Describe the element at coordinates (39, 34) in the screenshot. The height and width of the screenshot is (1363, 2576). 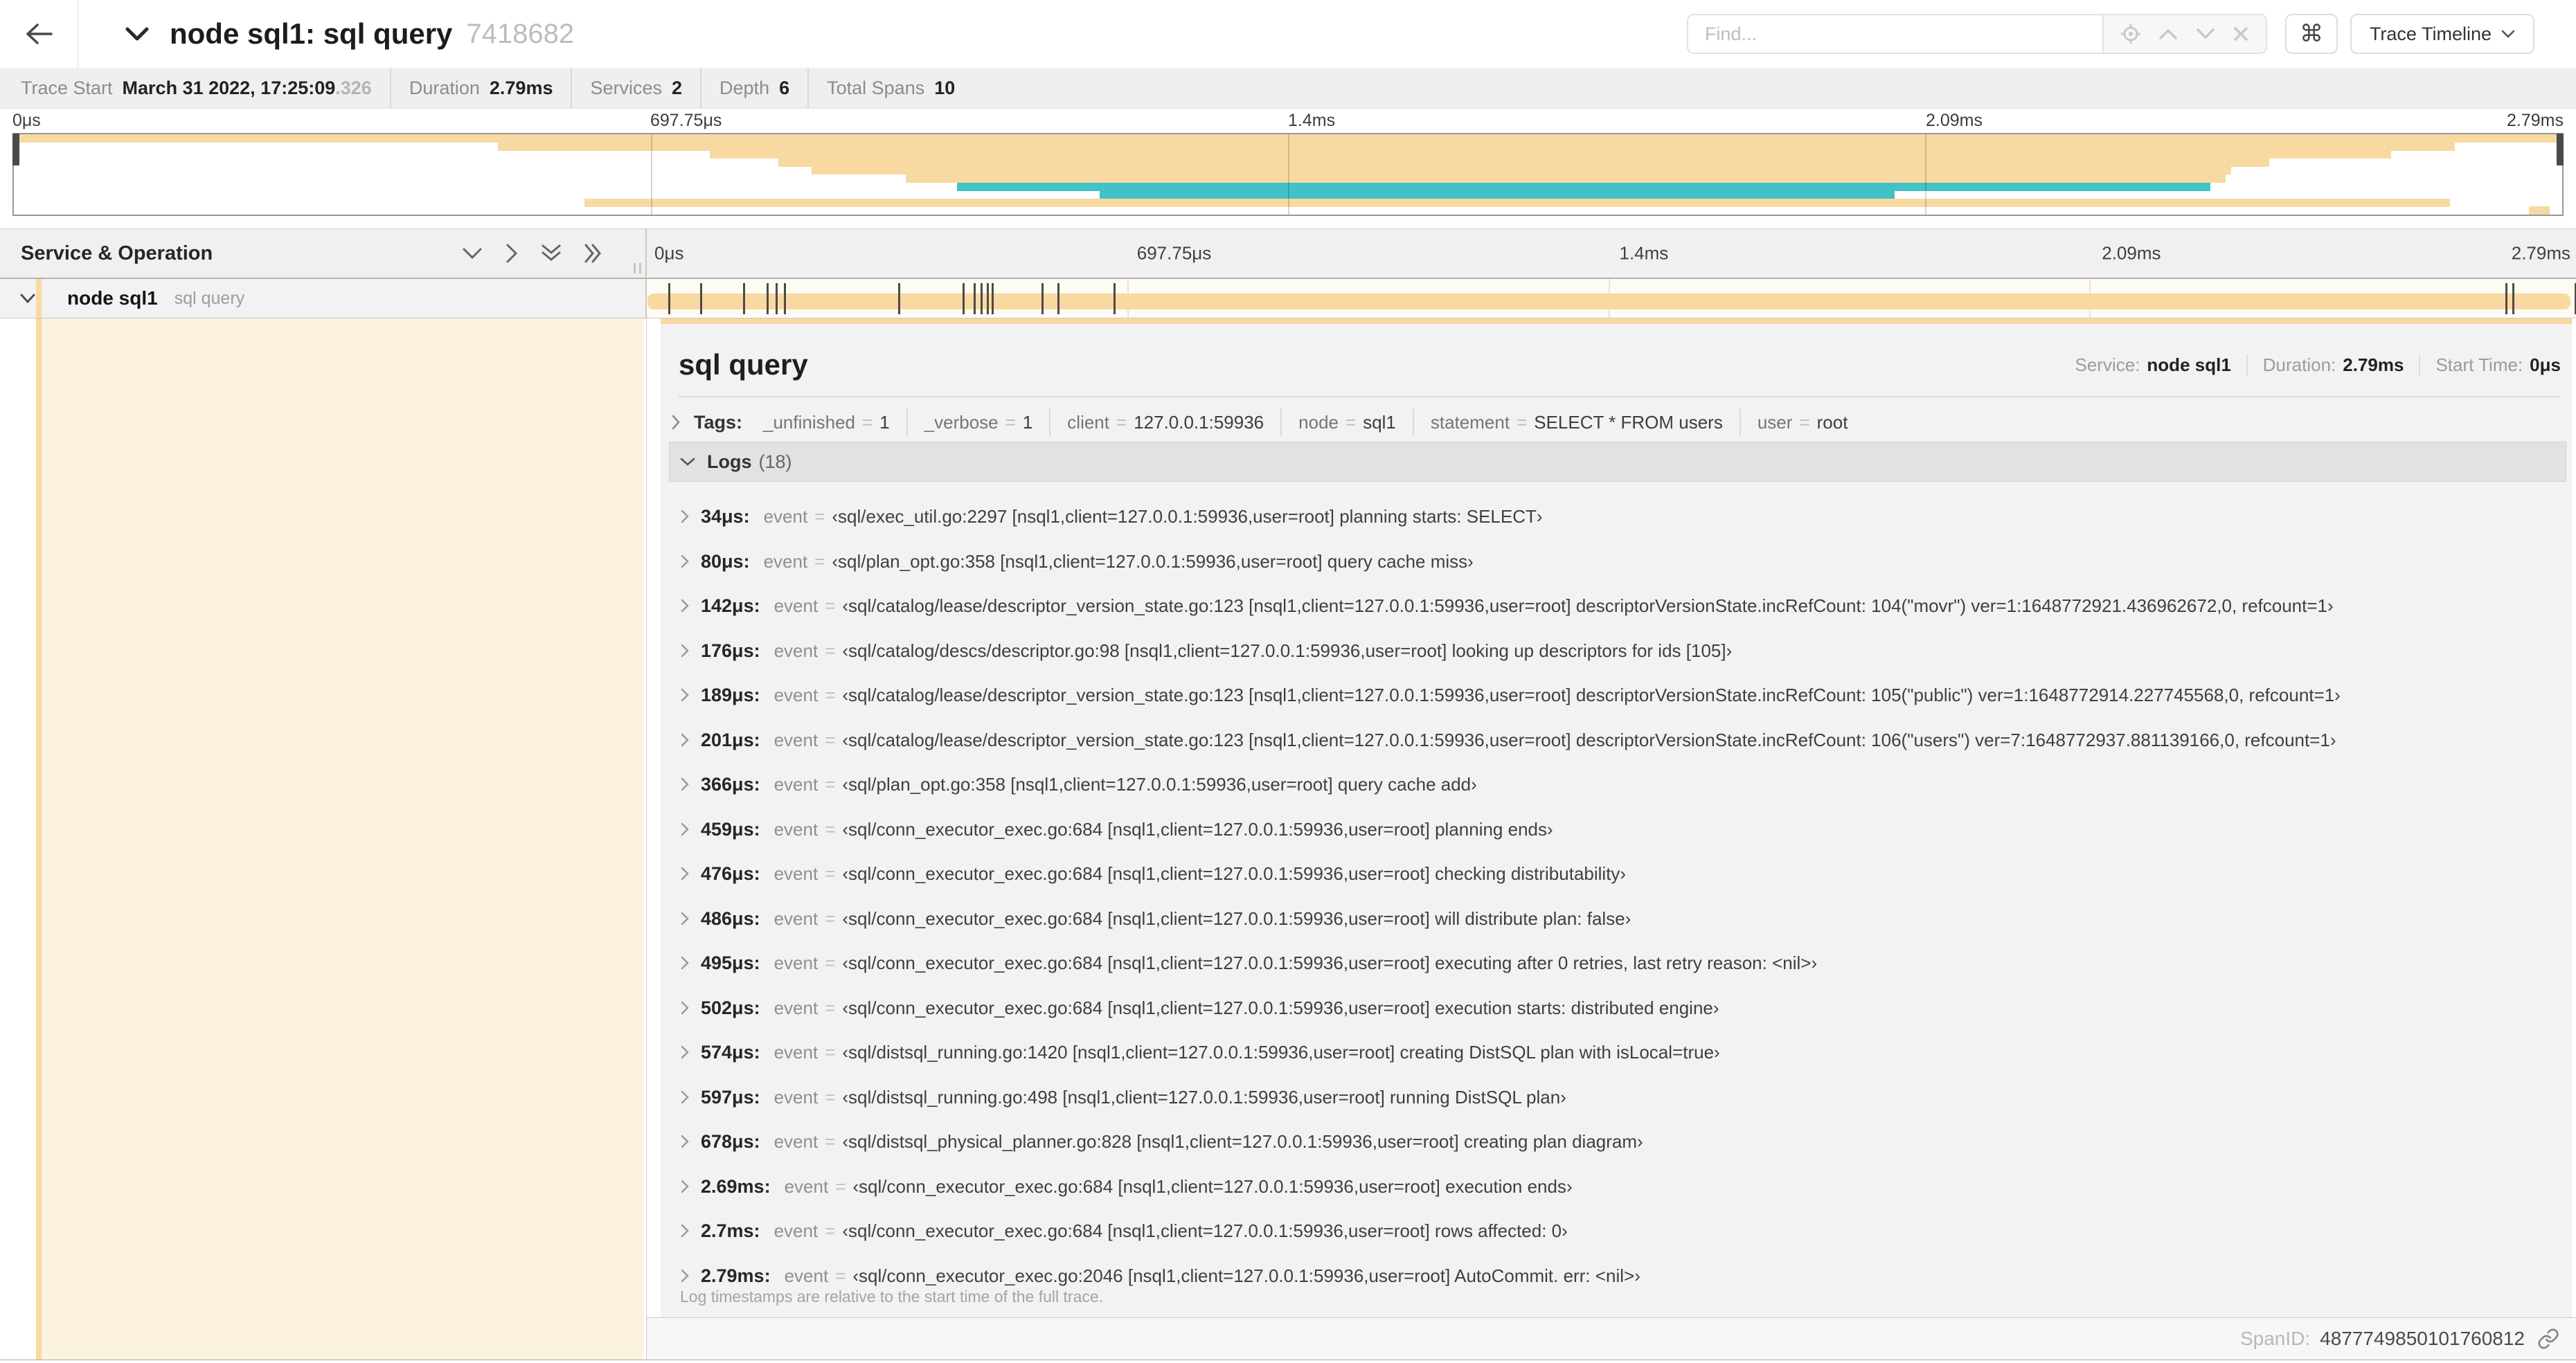
I see `back-button` at that location.